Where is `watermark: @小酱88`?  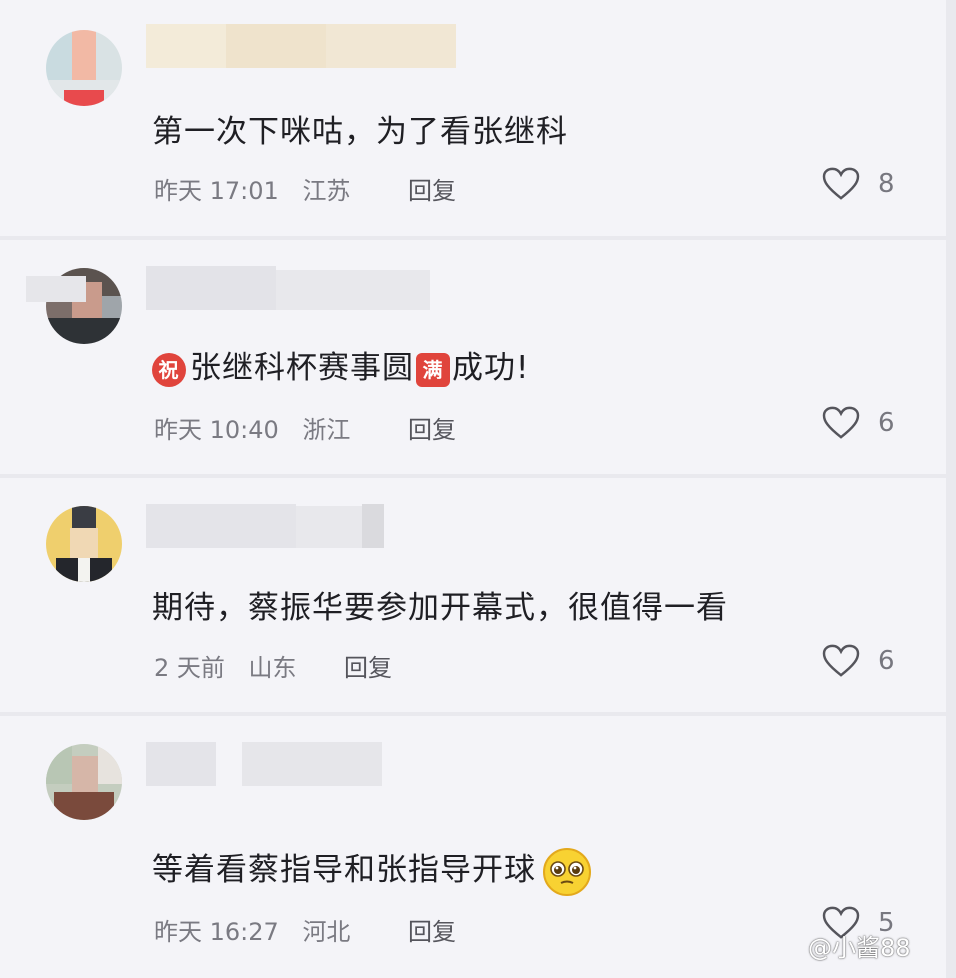
watermark: @小酱88 is located at coordinates (859, 948).